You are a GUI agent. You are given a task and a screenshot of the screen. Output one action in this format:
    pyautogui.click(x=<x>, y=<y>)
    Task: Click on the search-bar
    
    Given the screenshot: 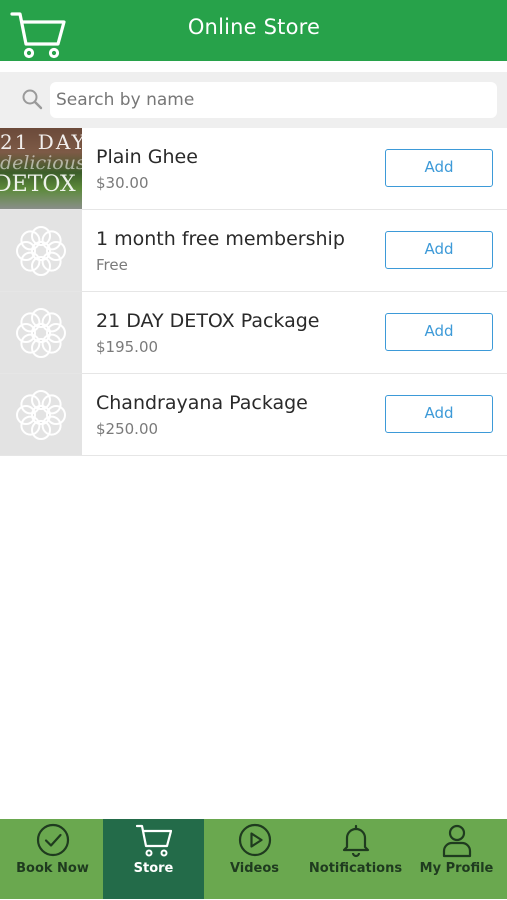 What is the action you would take?
    pyautogui.click(x=253, y=100)
    